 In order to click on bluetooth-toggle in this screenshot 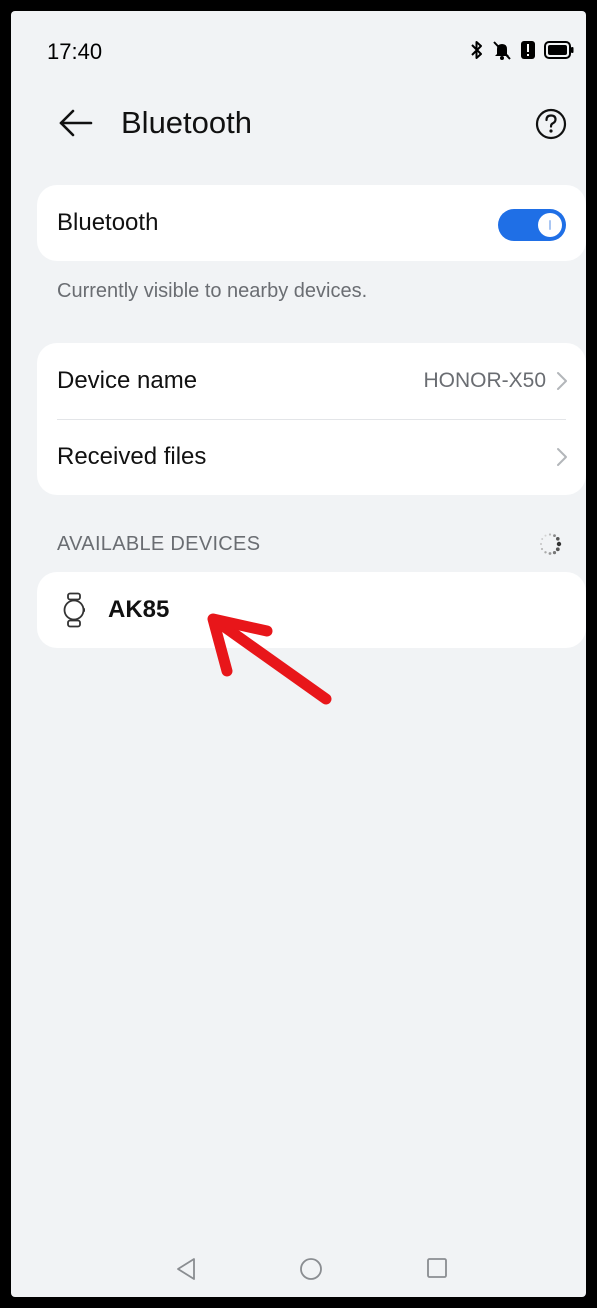, I will do `click(532, 225)`.